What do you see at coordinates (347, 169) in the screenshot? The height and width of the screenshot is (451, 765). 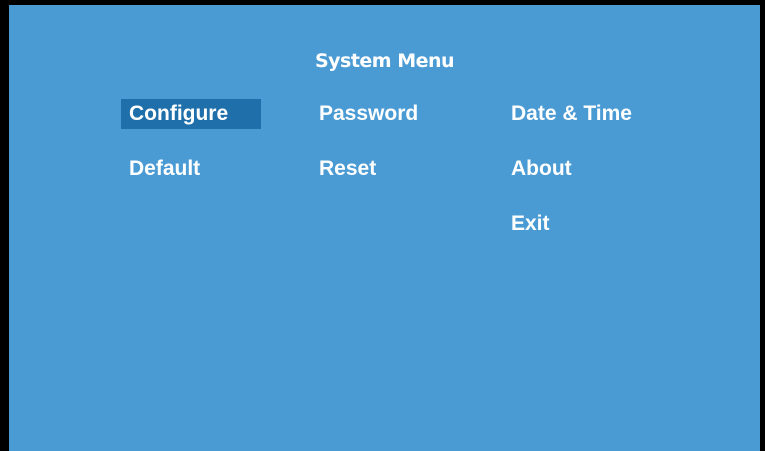 I see `menu-item-reset: Reset` at bounding box center [347, 169].